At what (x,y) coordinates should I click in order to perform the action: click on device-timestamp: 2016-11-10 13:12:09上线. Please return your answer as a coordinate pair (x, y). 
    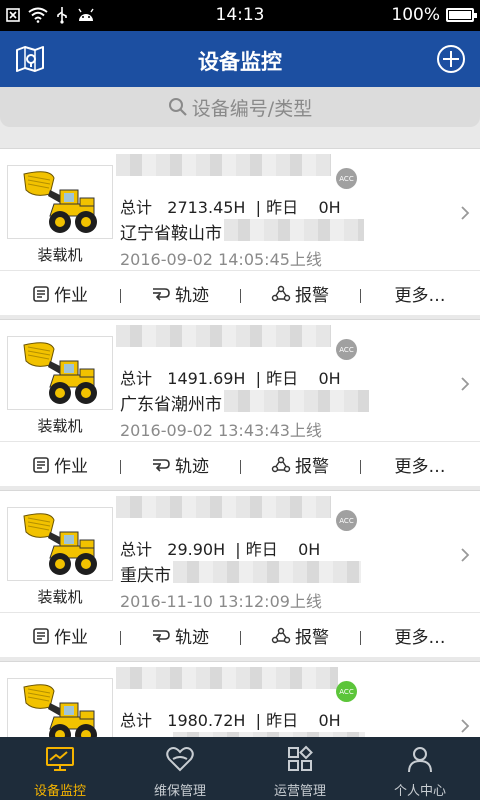
    Looking at the image, I should click on (221, 601).